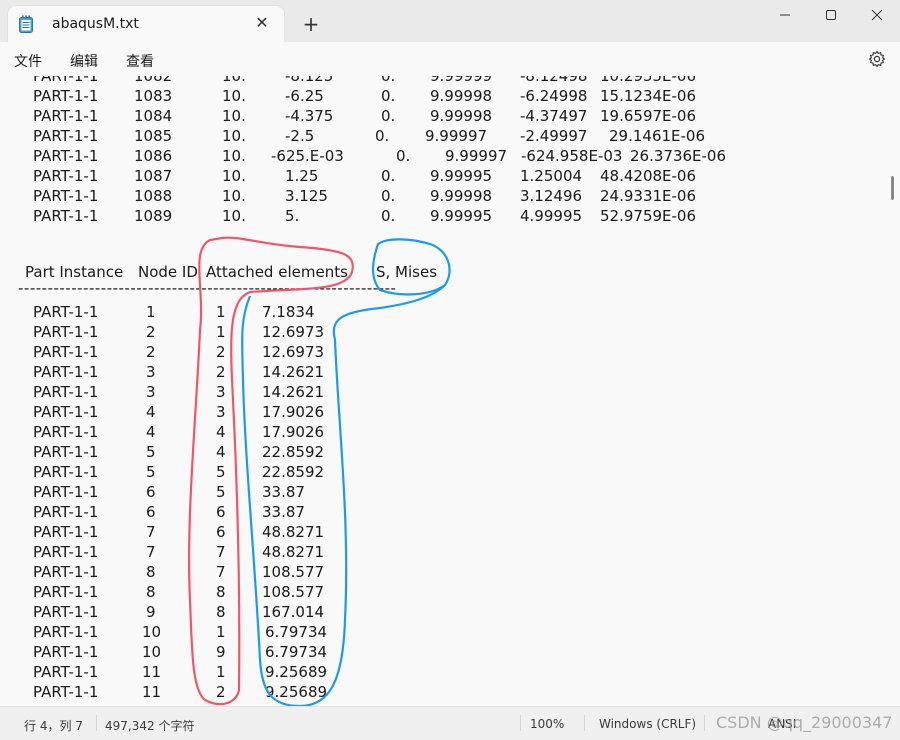  What do you see at coordinates (152, 652) in the screenshot?
I see `cell-node-id: 10` at bounding box center [152, 652].